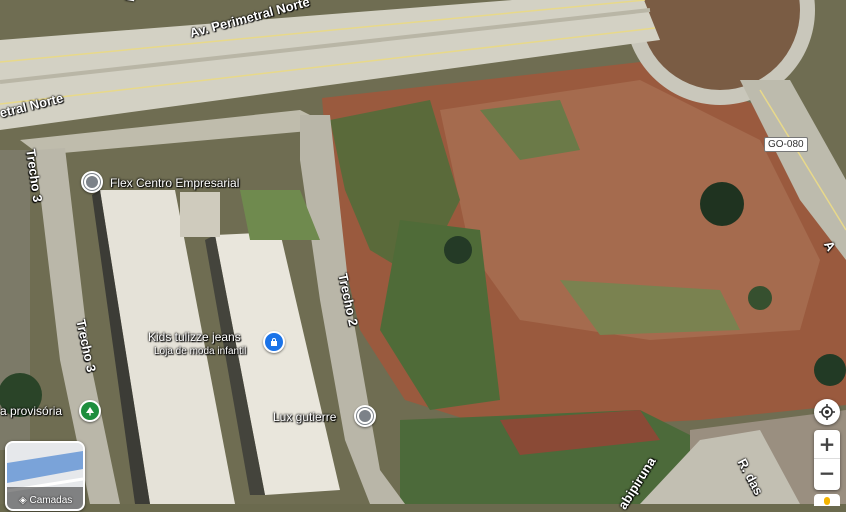  What do you see at coordinates (200, 214) in the screenshot?
I see `building-annex` at bounding box center [200, 214].